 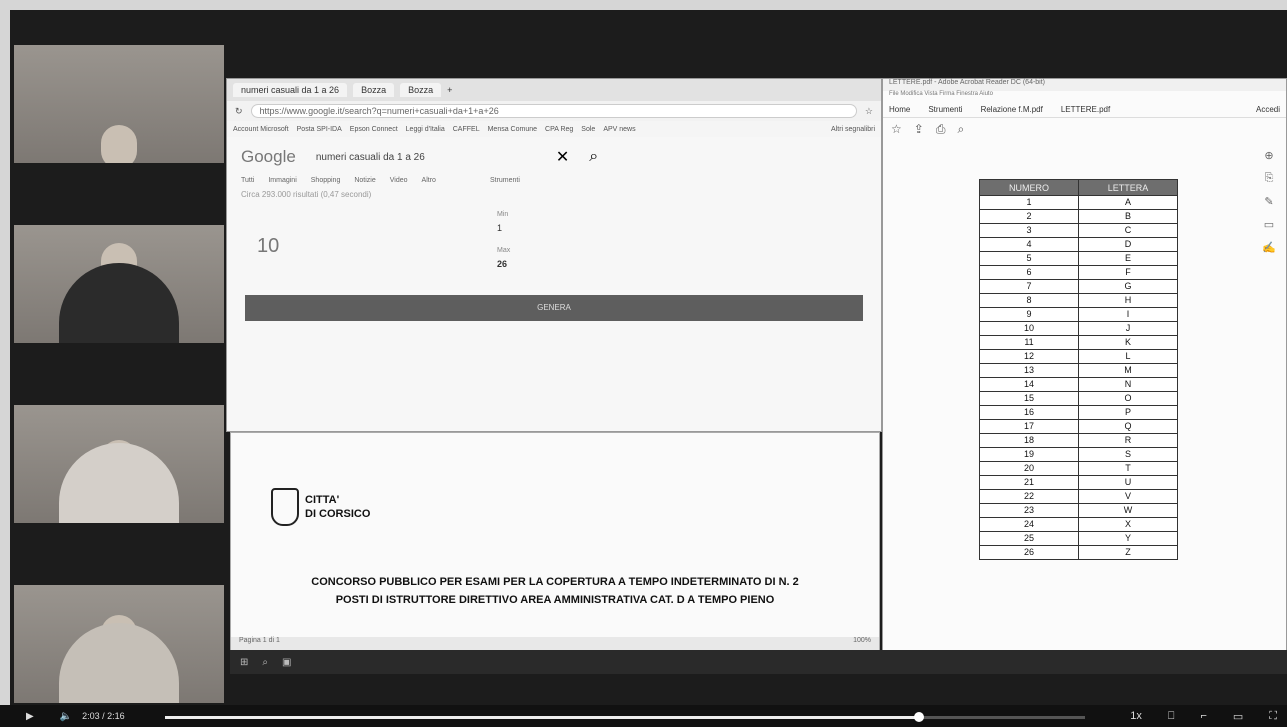 I want to click on progress-bar, so click(x=625, y=717).